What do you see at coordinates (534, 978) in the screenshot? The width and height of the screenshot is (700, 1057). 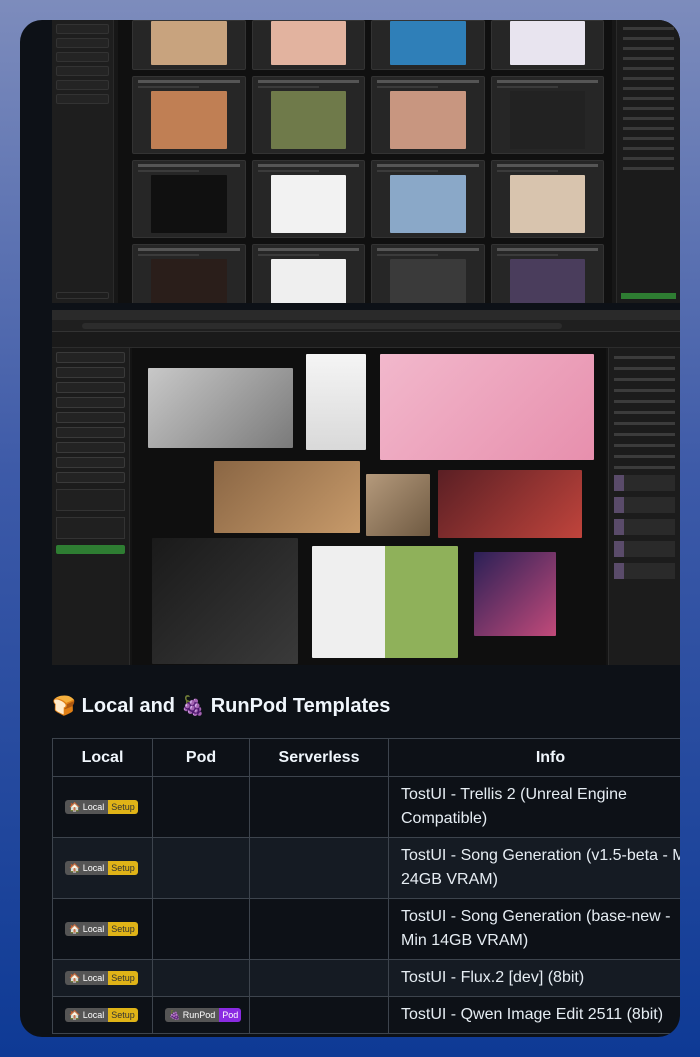 I see `info-cell: TostUI - Flux.2 [dev] (8bit)` at bounding box center [534, 978].